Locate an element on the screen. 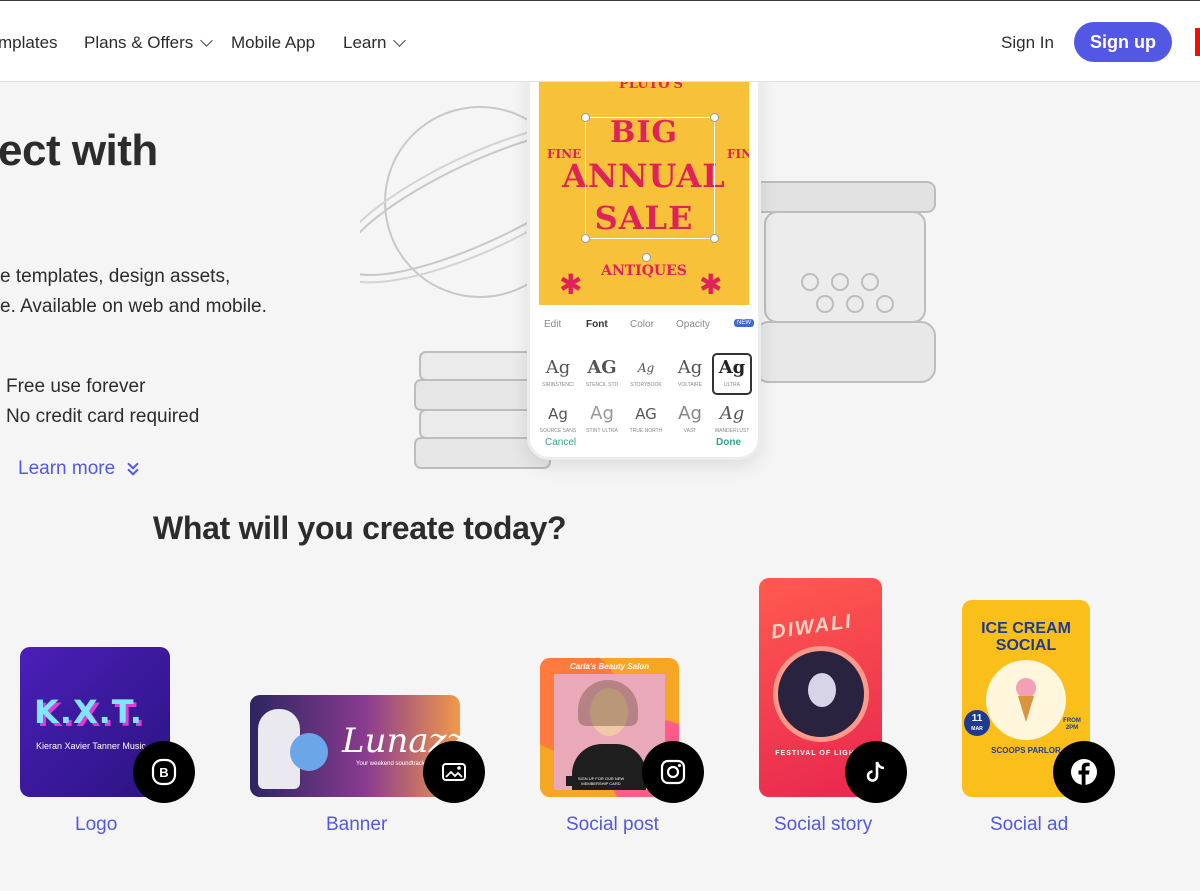 The image size is (1200, 891). font-option: Ag VOLTAIRE is located at coordinates (690, 376).